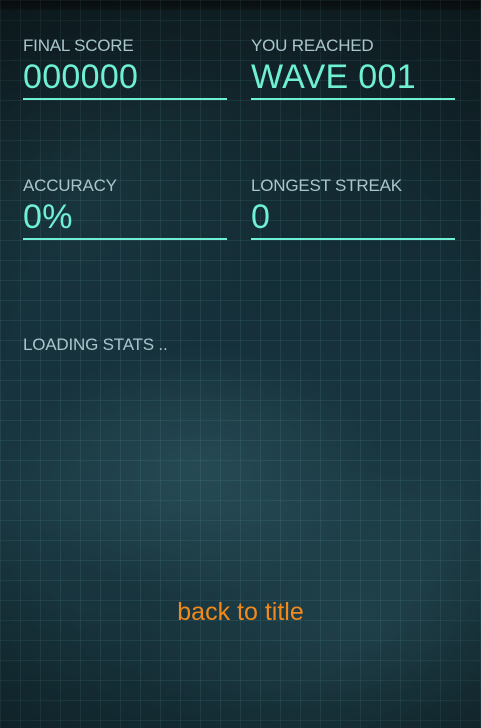 The height and width of the screenshot is (728, 481). I want to click on final-score-stat: FINAL SCORE 000000, so click(125, 68).